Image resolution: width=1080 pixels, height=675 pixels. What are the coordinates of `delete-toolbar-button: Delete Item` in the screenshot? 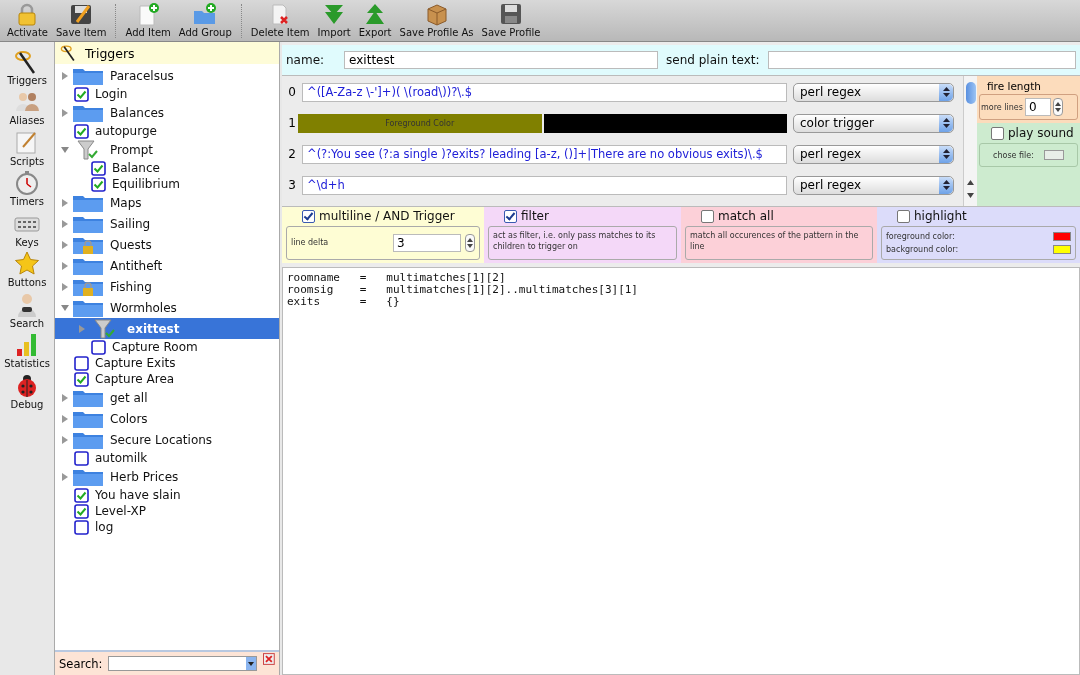 It's located at (280, 20).